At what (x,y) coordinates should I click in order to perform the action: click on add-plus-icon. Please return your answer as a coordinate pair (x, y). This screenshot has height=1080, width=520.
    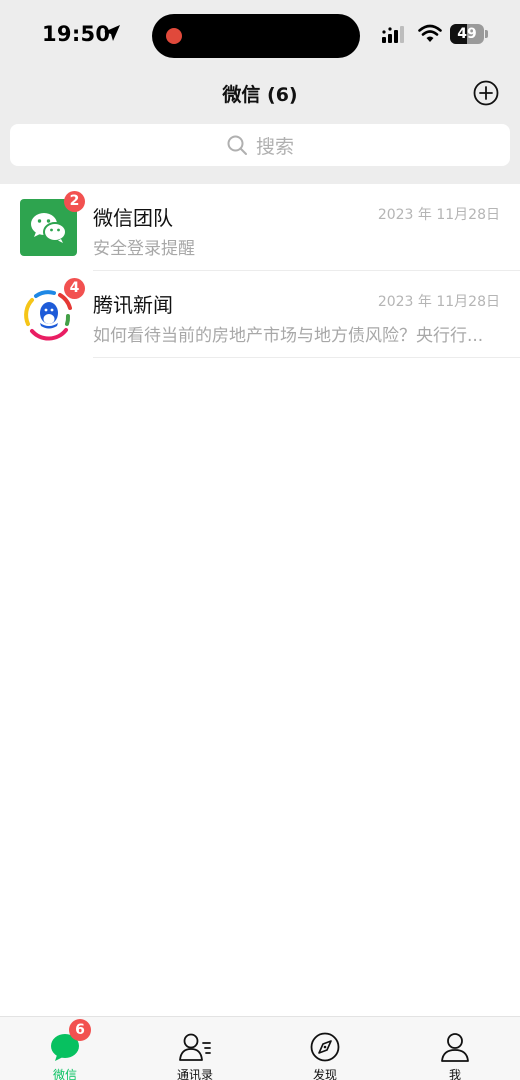
    Looking at the image, I should click on (486, 93).